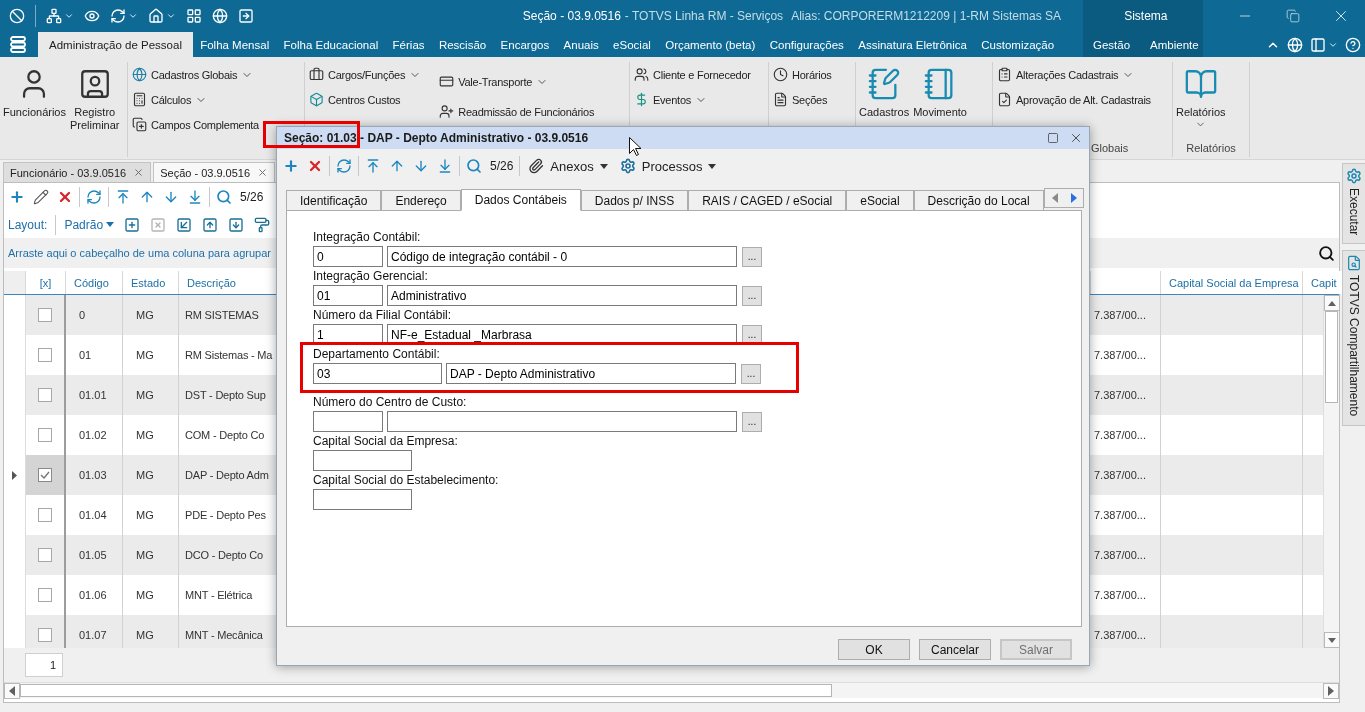  What do you see at coordinates (520, 200) in the screenshot?
I see `tab: Dados Contábeis` at bounding box center [520, 200].